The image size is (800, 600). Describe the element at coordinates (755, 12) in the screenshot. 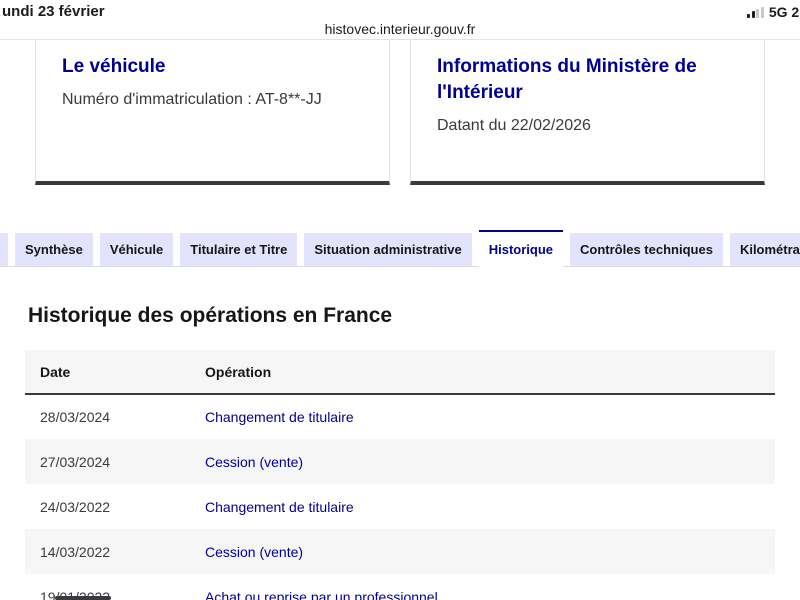

I see `cellular-signal-icon` at that location.